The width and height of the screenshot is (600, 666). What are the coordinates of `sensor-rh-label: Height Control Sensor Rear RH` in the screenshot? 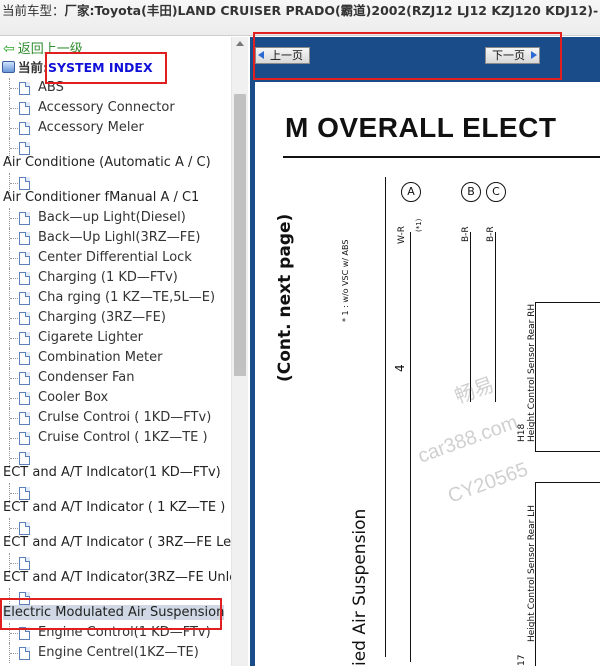 It's located at (532, 372).